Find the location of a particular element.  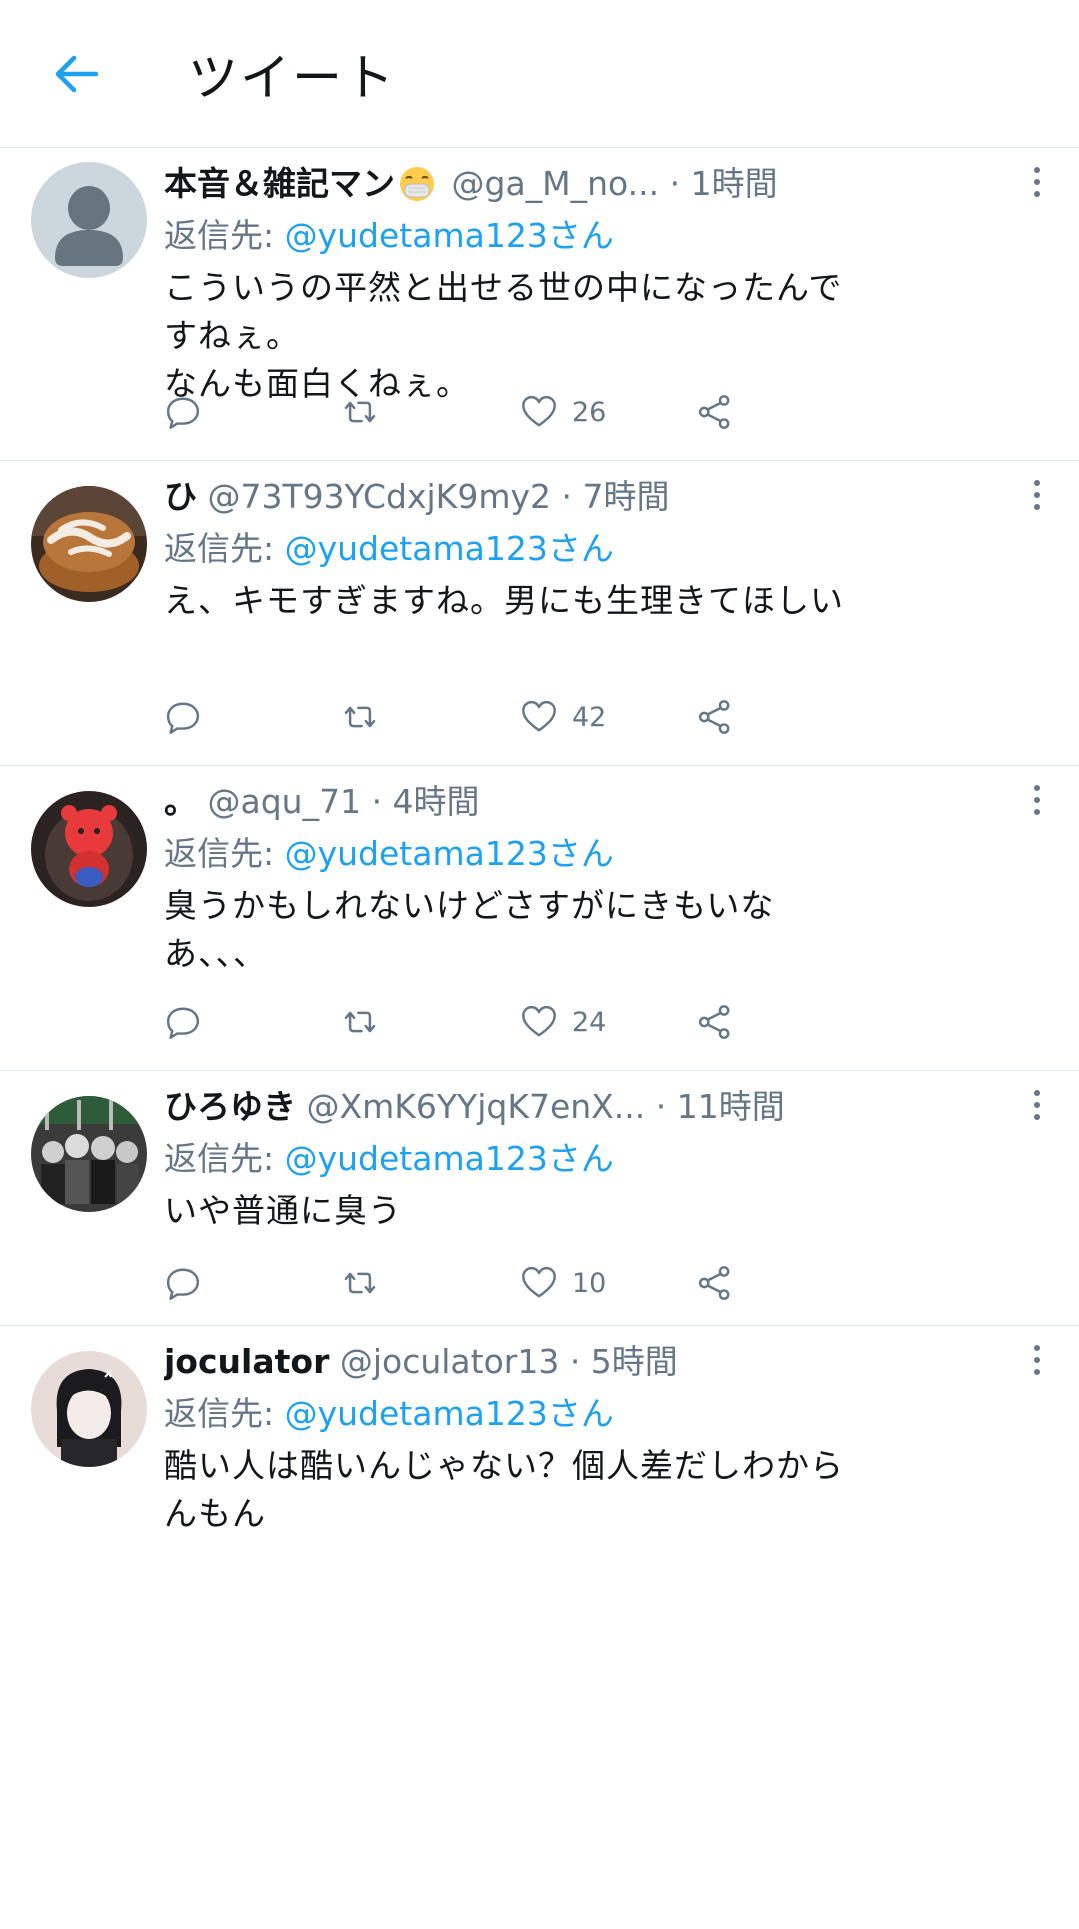

display-name: 本音＆雑記マン is located at coordinates (279, 183).